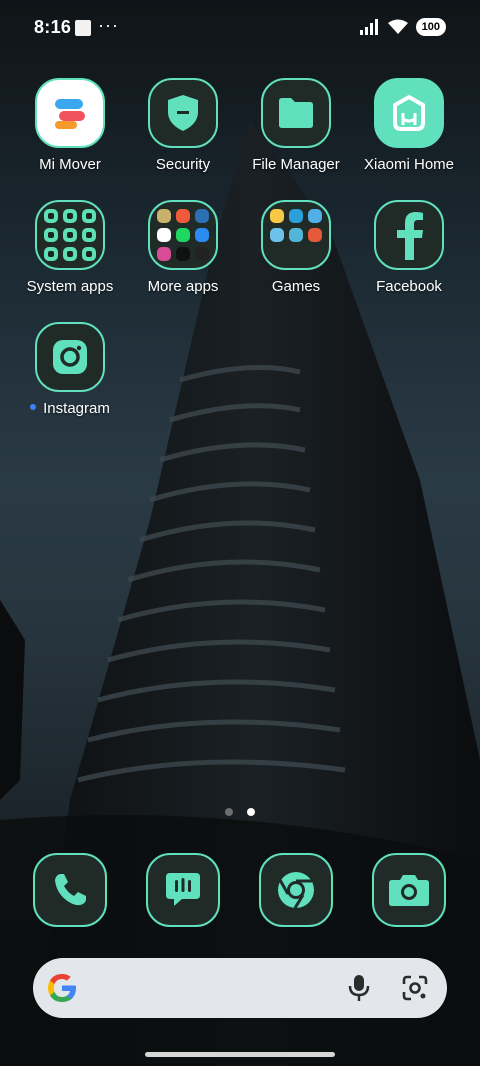  What do you see at coordinates (183, 235) in the screenshot?
I see `folder-more-apps-icon` at bounding box center [183, 235].